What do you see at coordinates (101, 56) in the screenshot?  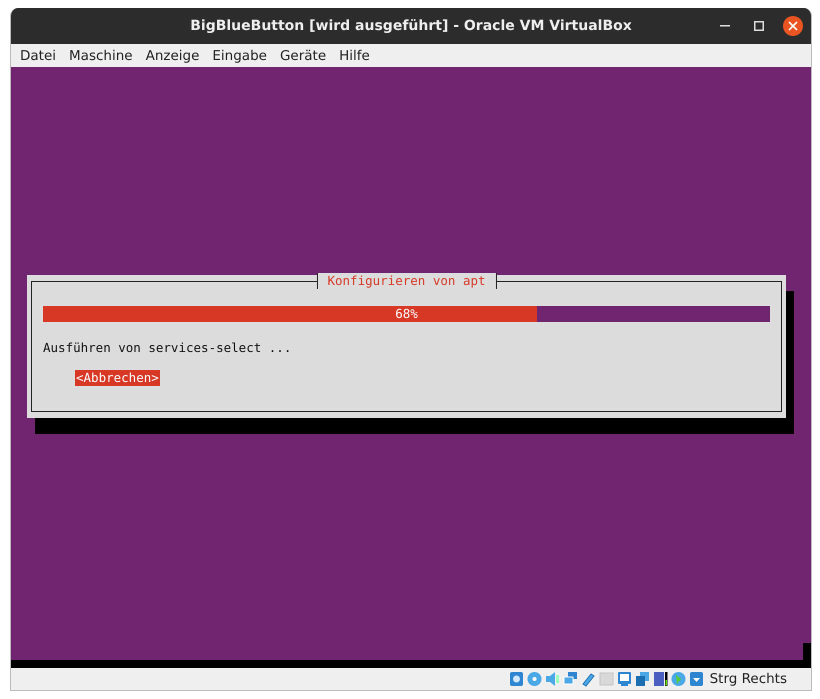 I see `menu-item: Maschine` at bounding box center [101, 56].